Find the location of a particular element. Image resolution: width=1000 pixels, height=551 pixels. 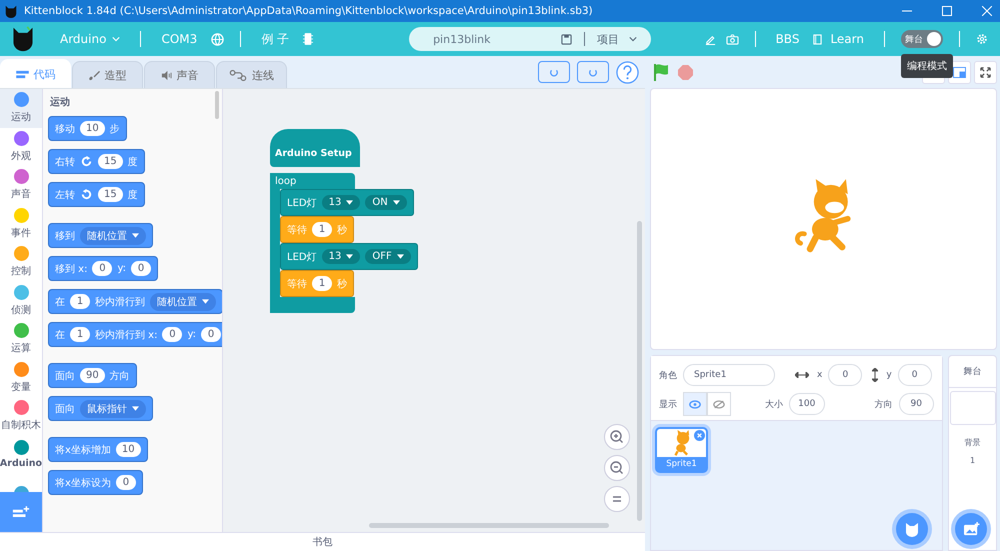

direction-field: 90 is located at coordinates (916, 404).